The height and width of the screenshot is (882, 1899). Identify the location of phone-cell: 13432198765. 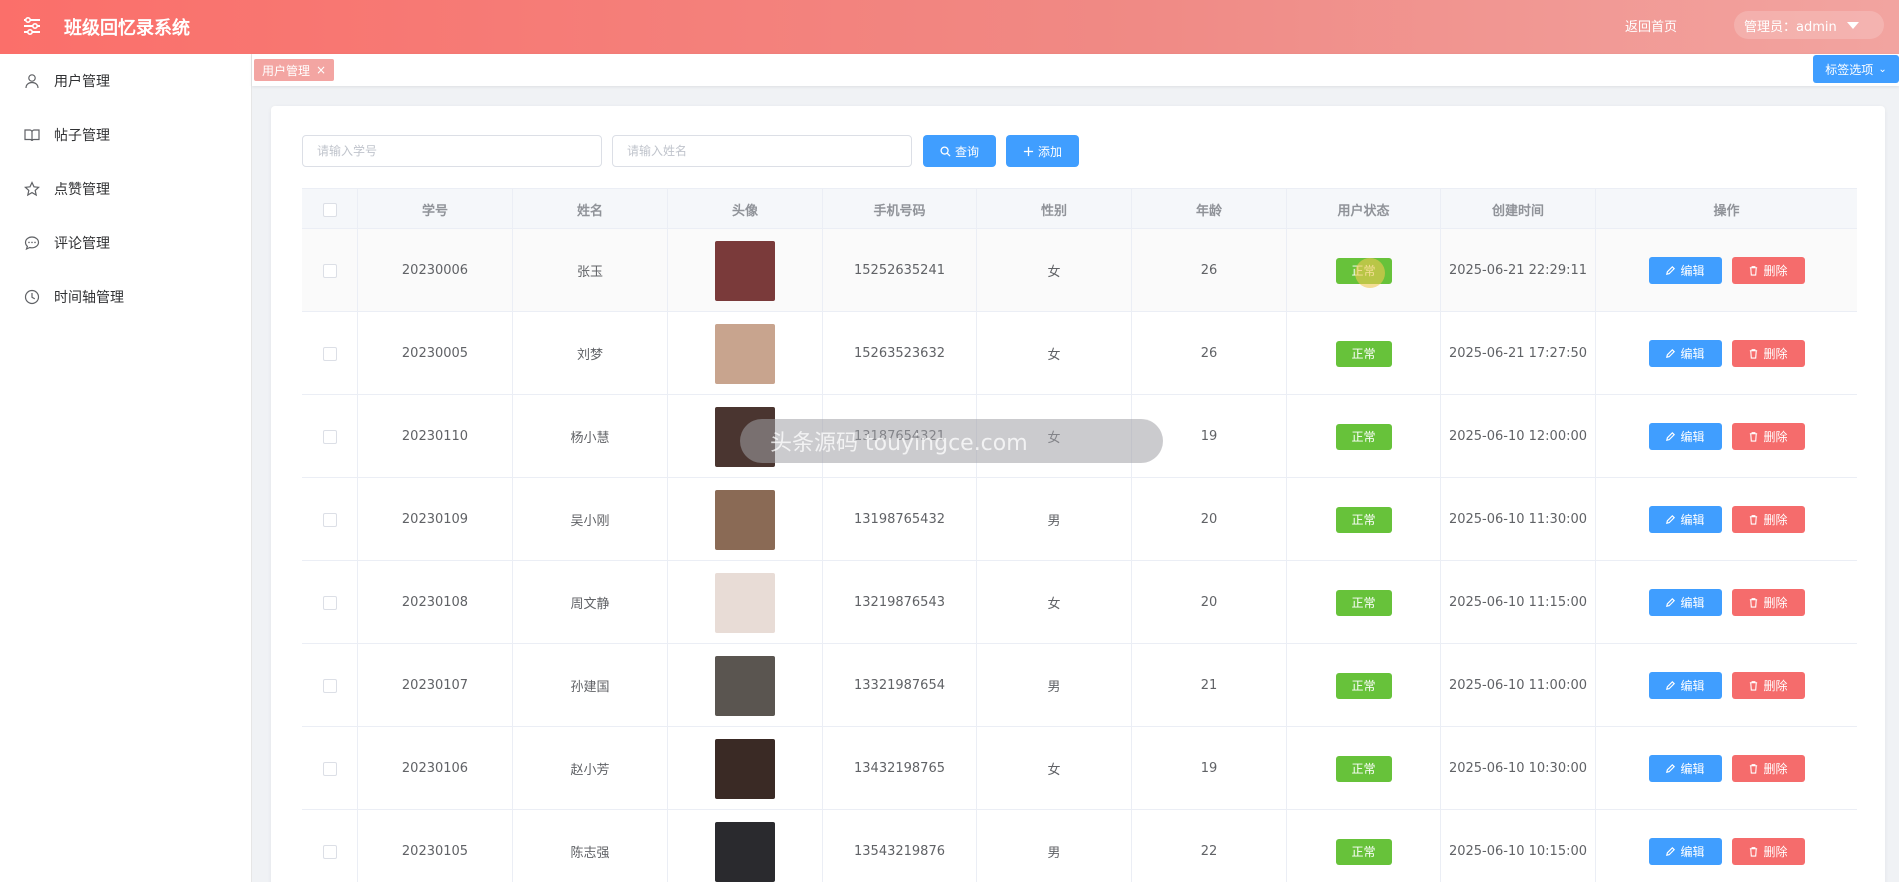
(900, 768).